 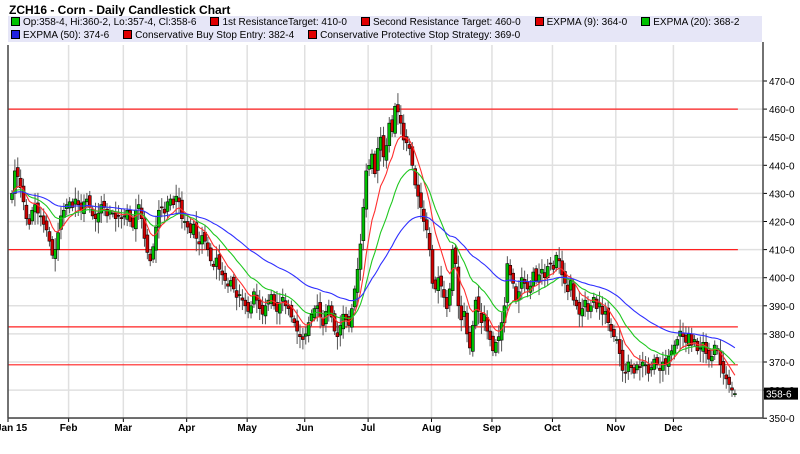 I want to click on x-tick-label: Nov, so click(x=615, y=428).